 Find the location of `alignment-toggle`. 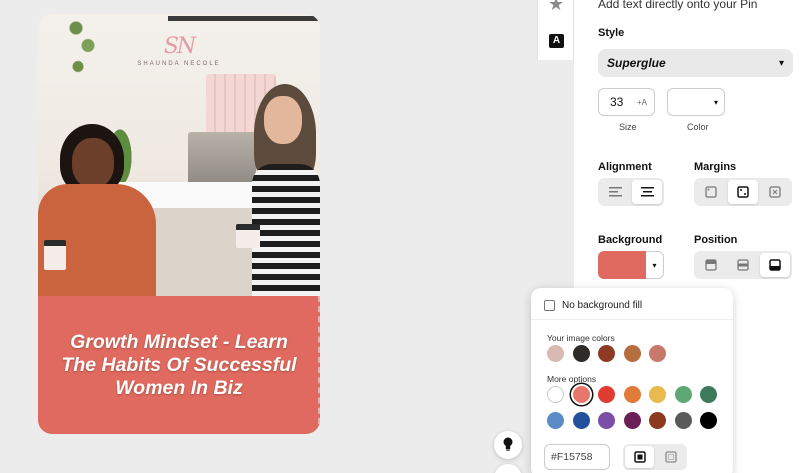

alignment-toggle is located at coordinates (631, 192).